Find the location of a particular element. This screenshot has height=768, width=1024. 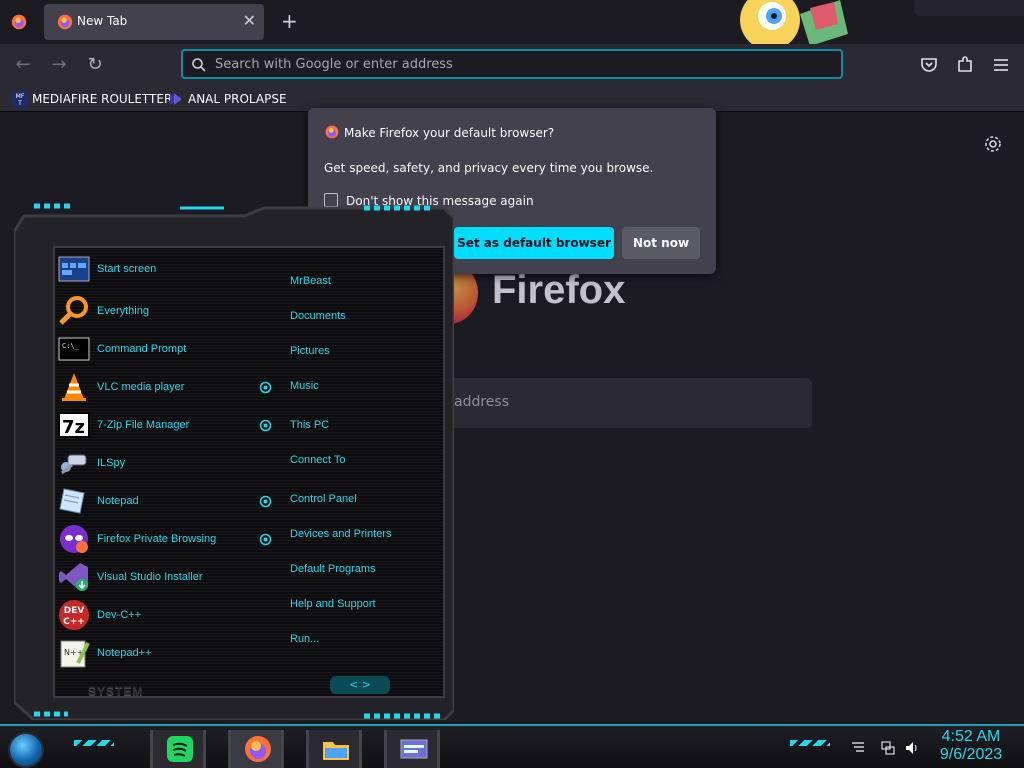

firefox-private-icon is located at coordinates (74, 539).